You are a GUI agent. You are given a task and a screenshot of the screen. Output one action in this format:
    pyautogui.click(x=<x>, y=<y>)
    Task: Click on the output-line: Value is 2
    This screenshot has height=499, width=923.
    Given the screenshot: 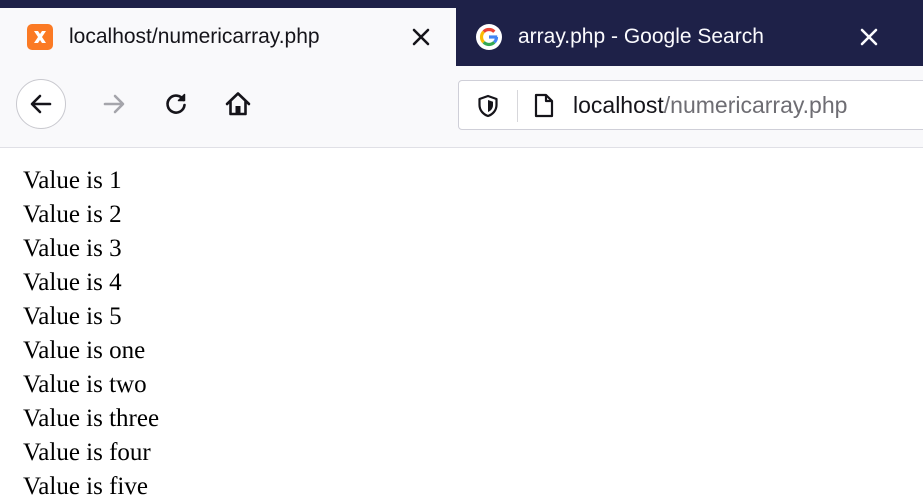 What is the action you would take?
    pyautogui.click(x=72, y=214)
    